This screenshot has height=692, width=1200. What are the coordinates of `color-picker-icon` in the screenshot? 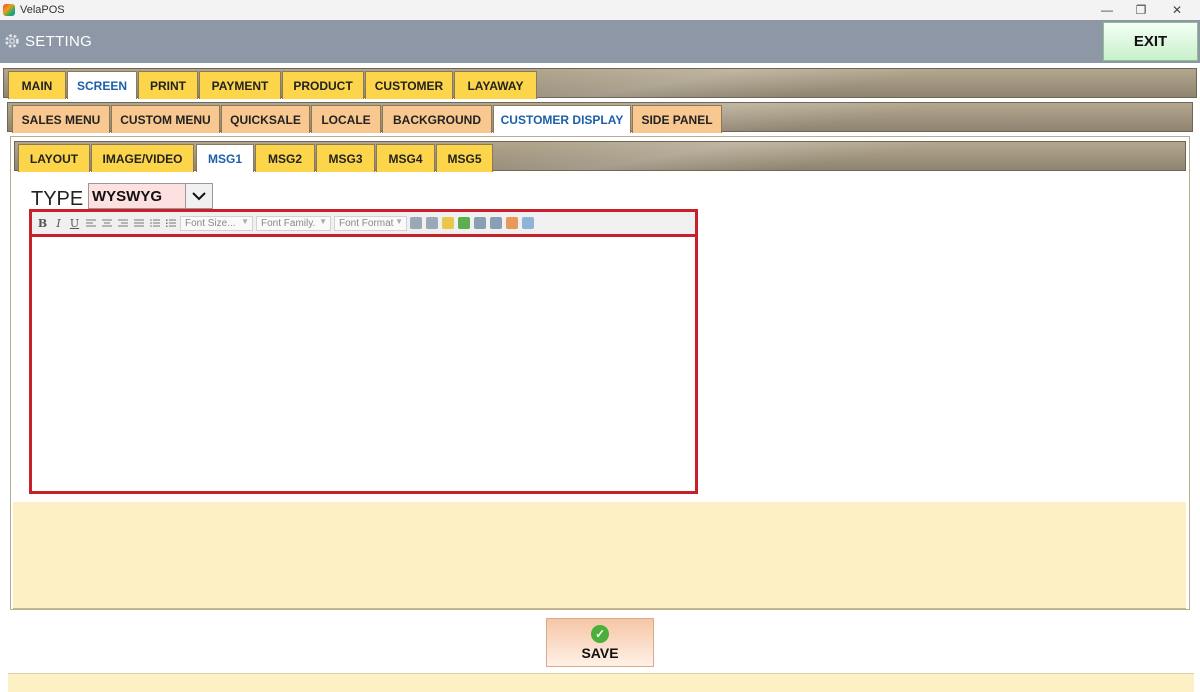 It's located at (512, 223).